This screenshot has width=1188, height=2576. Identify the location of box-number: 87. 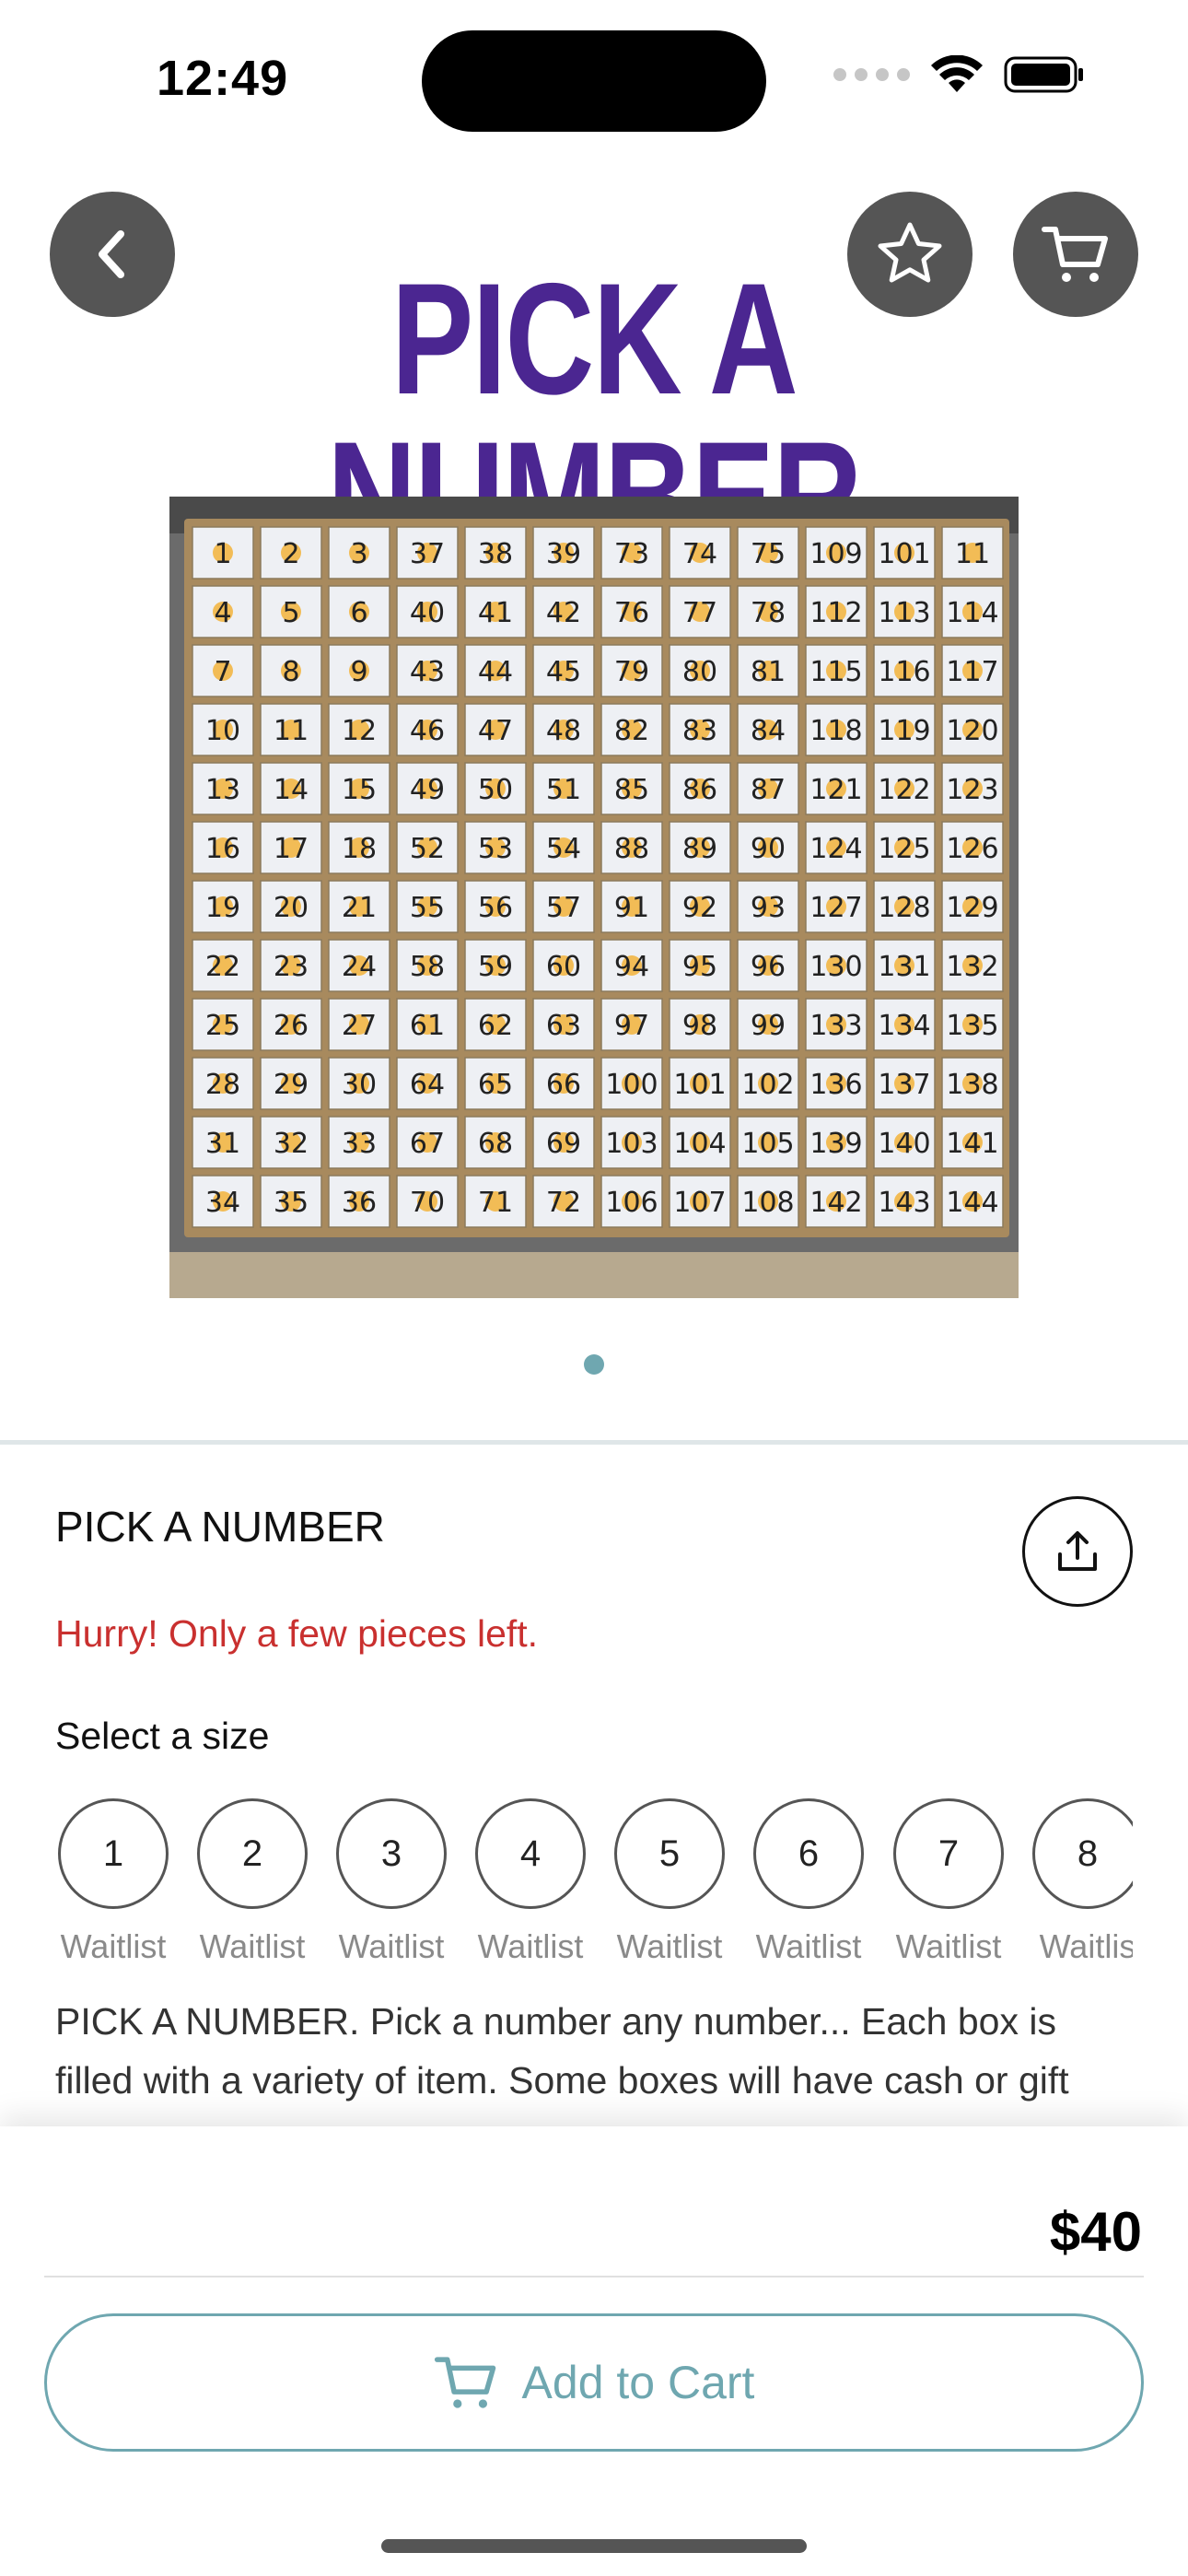
(768, 790).